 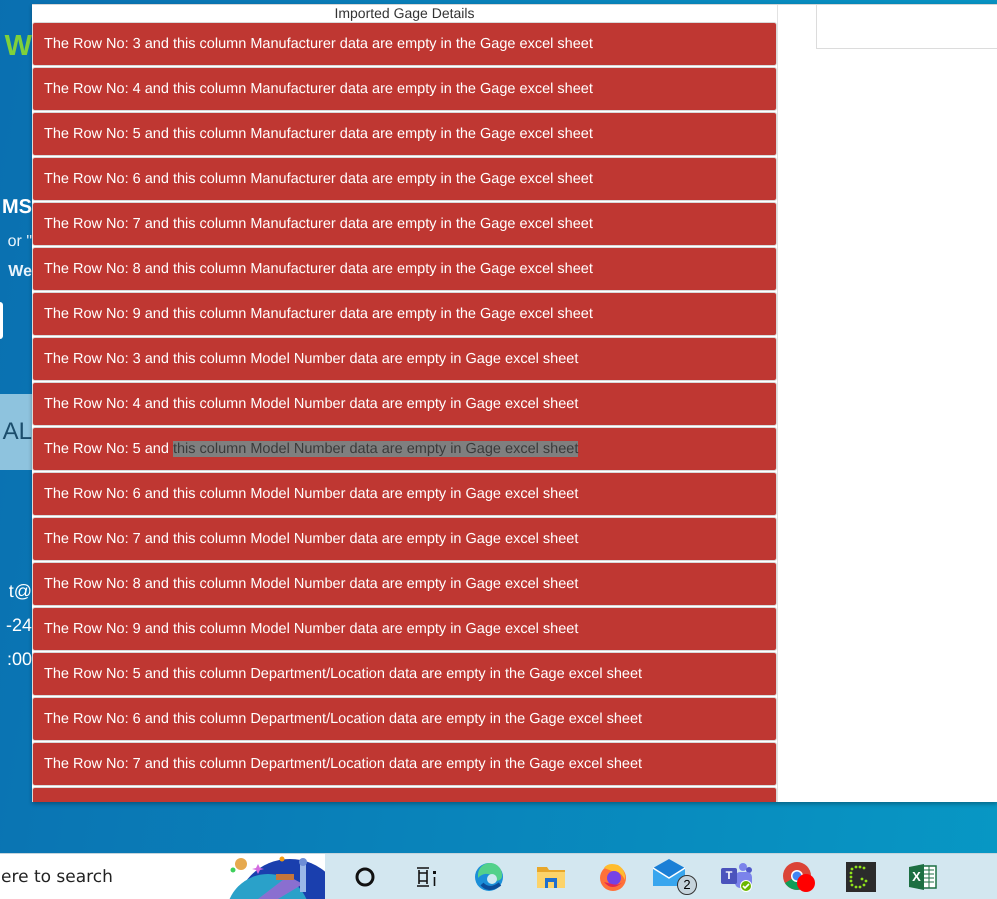 What do you see at coordinates (404, 404) in the screenshot?
I see `error-row: The Row No: 4 and this column Model Number data are empty in Gage excel sheet` at bounding box center [404, 404].